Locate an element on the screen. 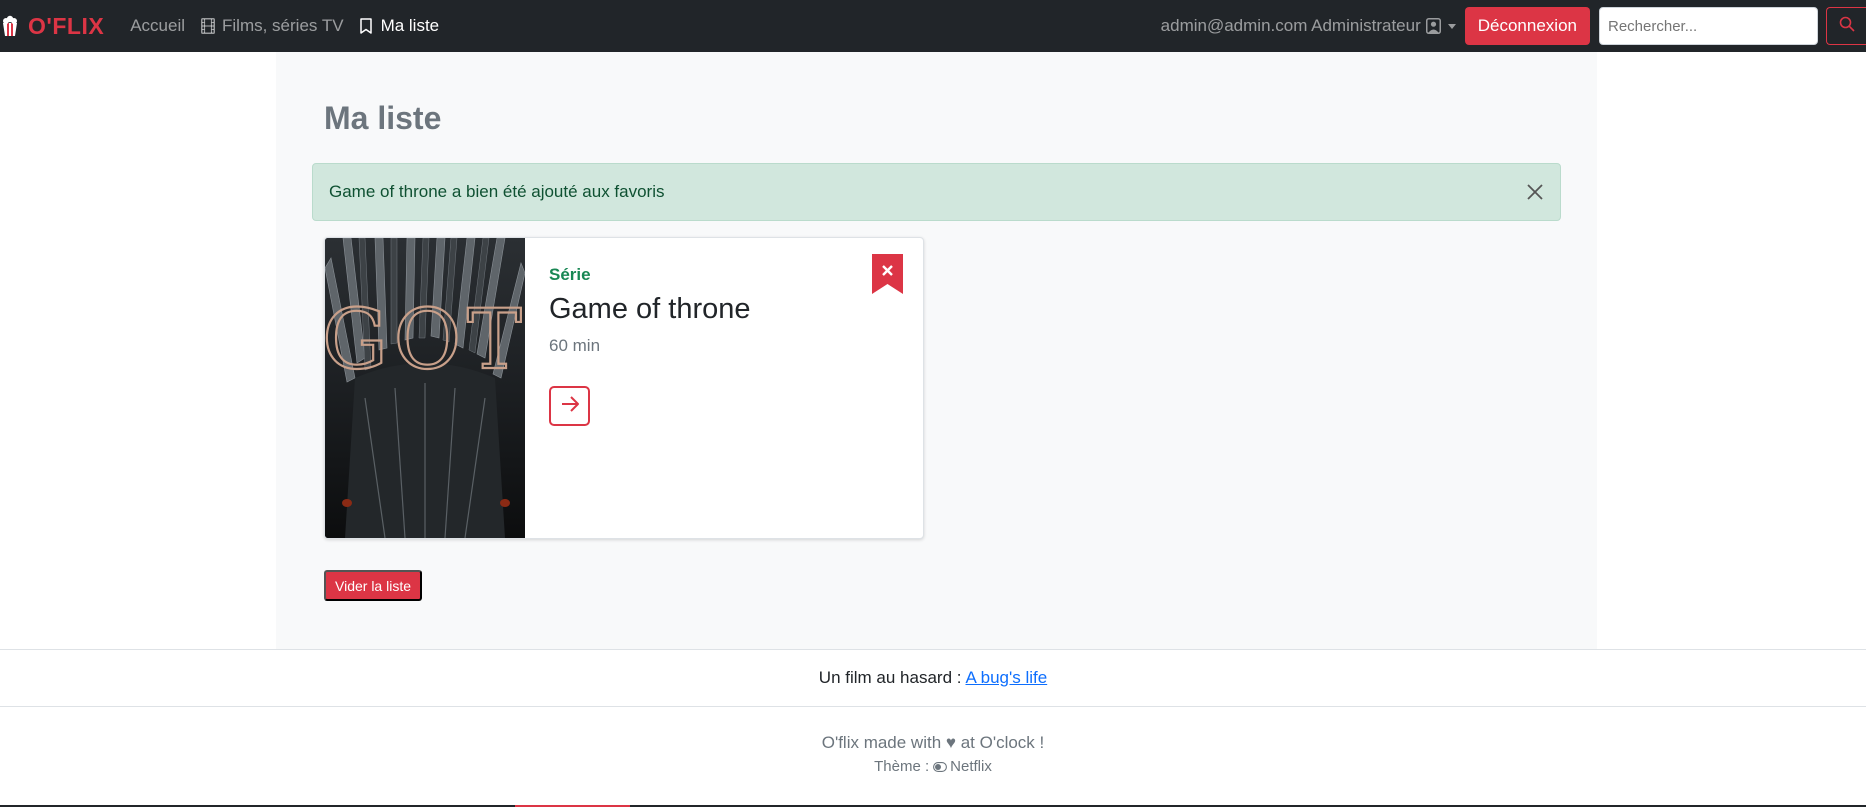 The image size is (1866, 807). card-duration: 60 min is located at coordinates (575, 345).